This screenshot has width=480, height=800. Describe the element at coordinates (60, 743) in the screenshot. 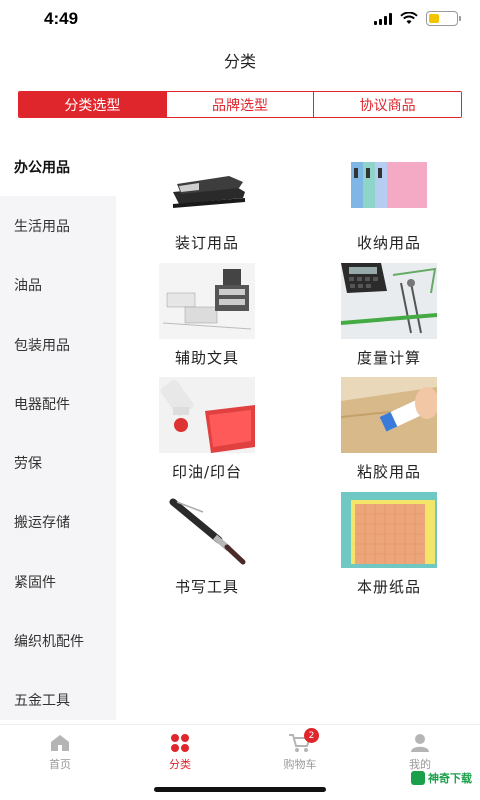

I see `home-icon` at that location.